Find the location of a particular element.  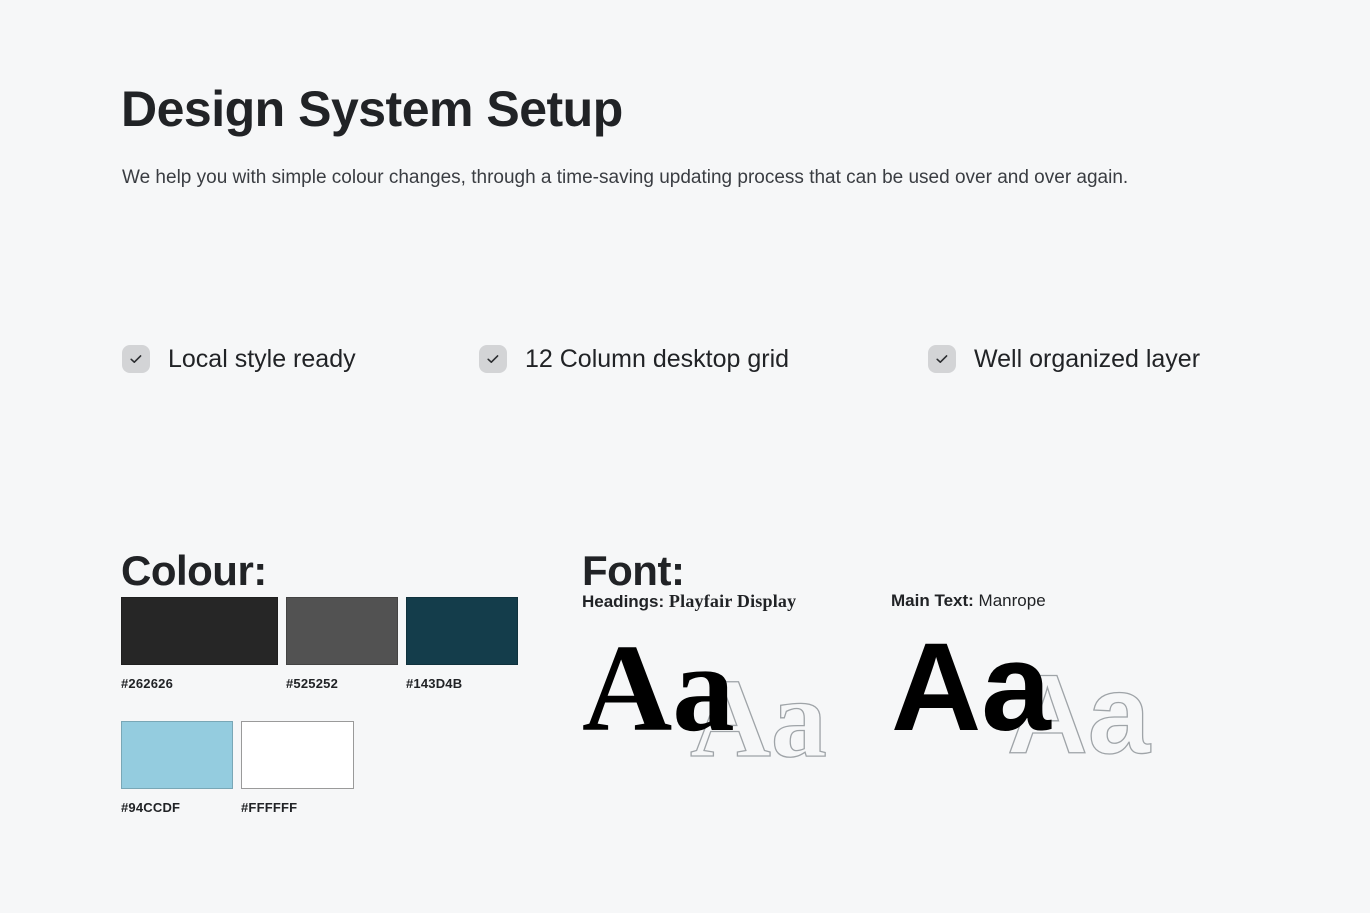

font-specimen-main-text: Aa Aa is located at coordinates (1036, 705).